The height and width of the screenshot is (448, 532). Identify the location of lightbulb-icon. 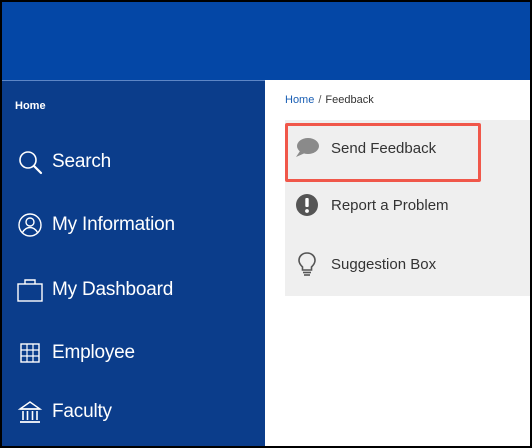
(307, 264).